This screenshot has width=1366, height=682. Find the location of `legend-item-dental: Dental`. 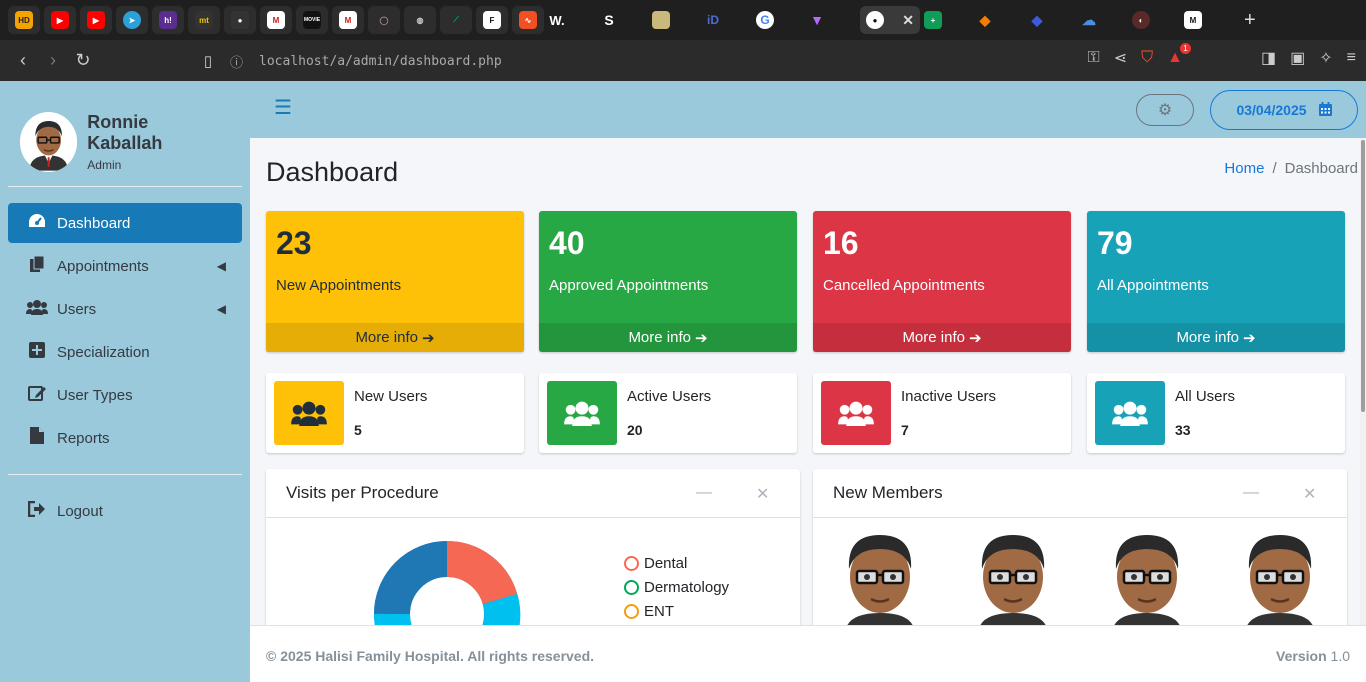

legend-item-dental: Dental is located at coordinates (676, 563).